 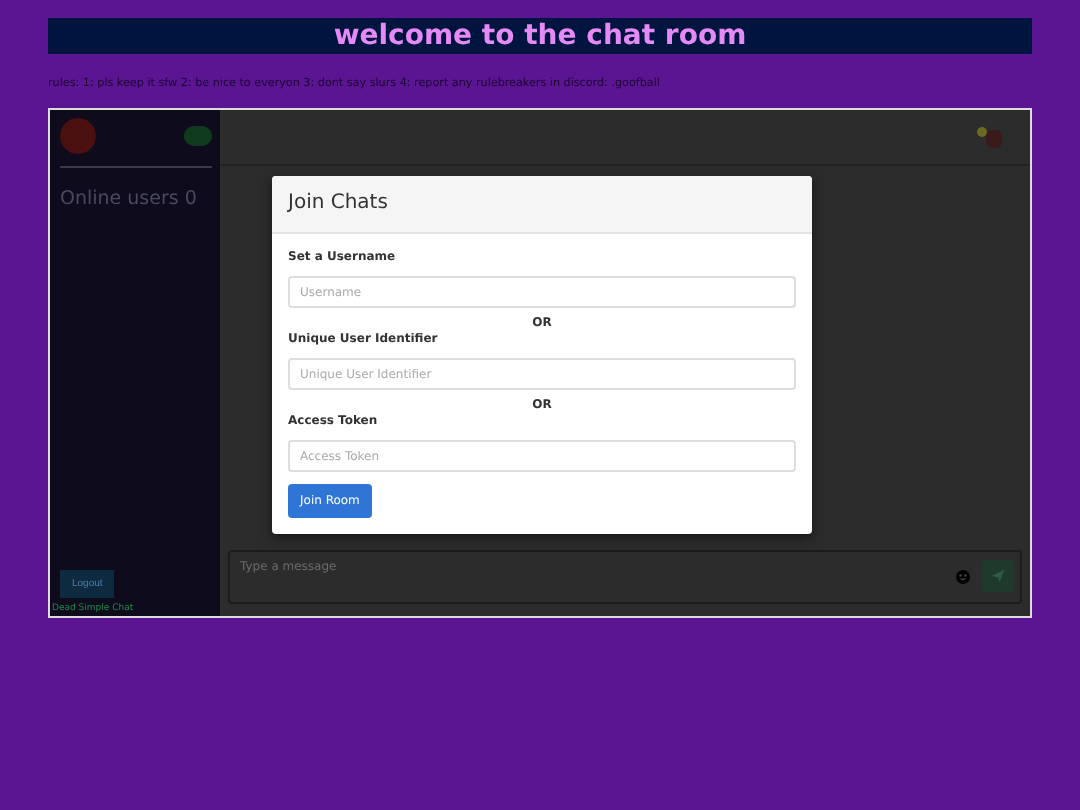 I want to click on status-pill-icon, so click(x=198, y=136).